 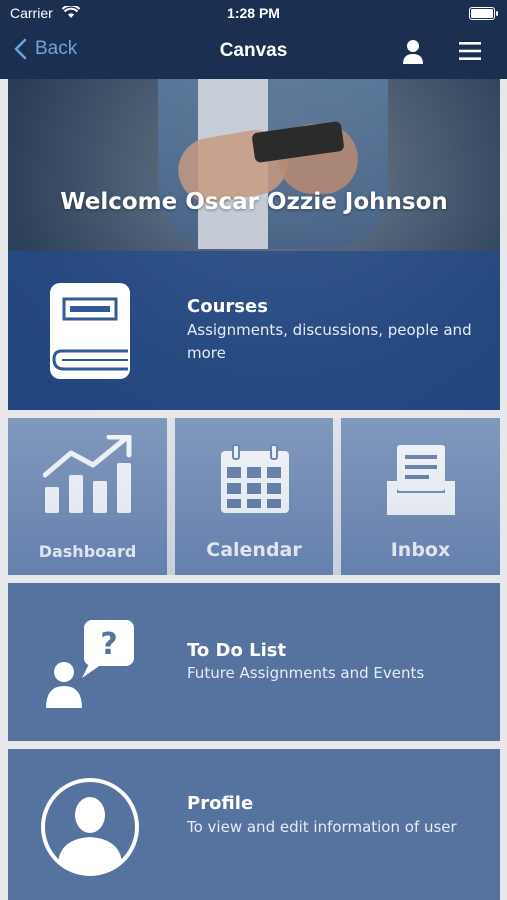 What do you see at coordinates (470, 51) in the screenshot?
I see `menu-icon` at bounding box center [470, 51].